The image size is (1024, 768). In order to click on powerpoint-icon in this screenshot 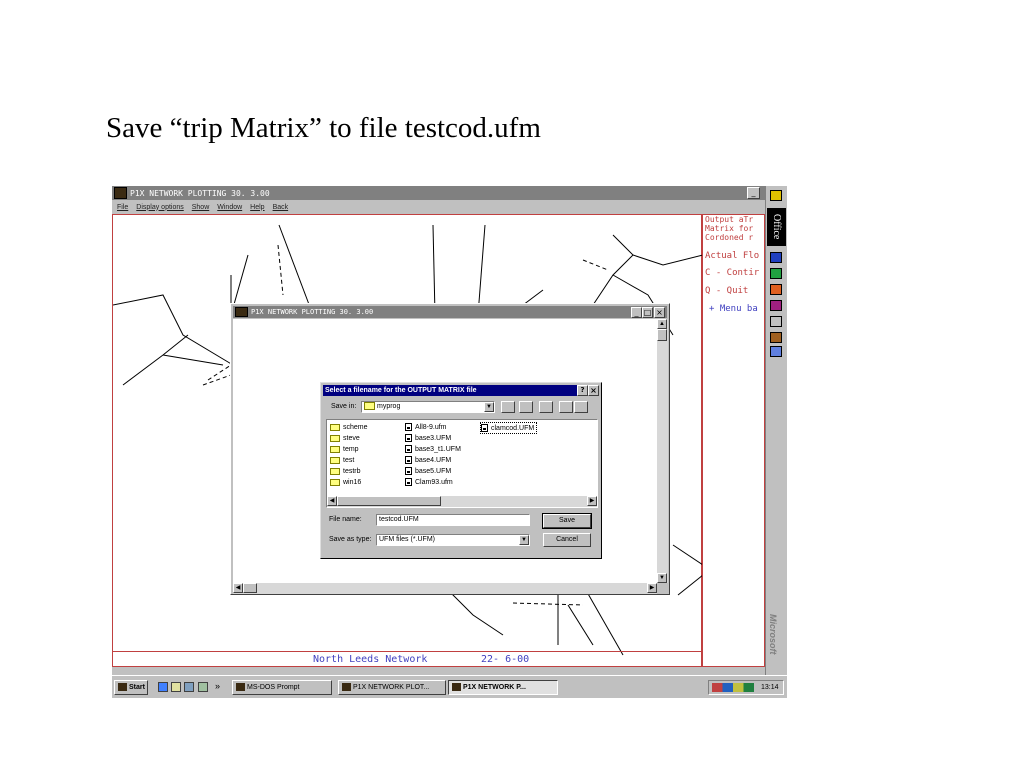, I will do `click(776, 289)`.